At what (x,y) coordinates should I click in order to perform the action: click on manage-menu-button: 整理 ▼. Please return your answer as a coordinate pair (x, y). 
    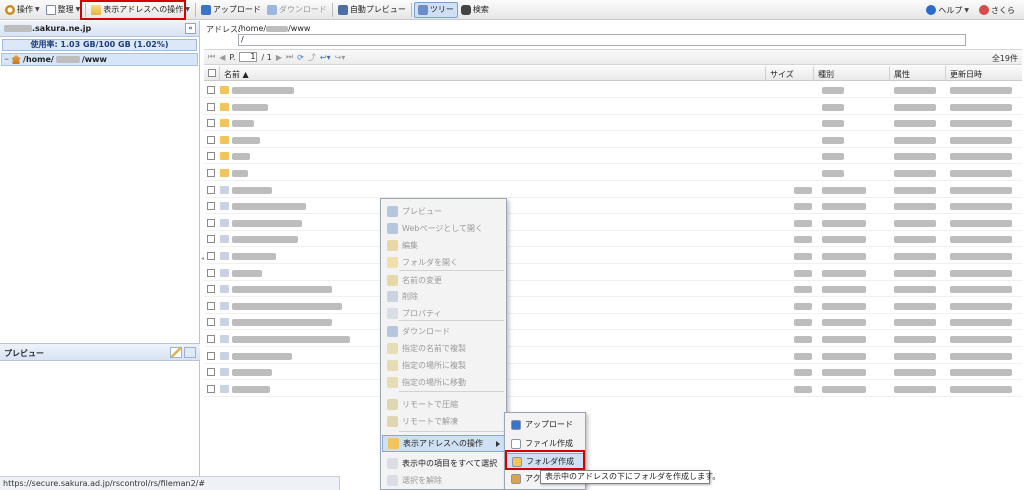
    Looking at the image, I should click on (63, 10).